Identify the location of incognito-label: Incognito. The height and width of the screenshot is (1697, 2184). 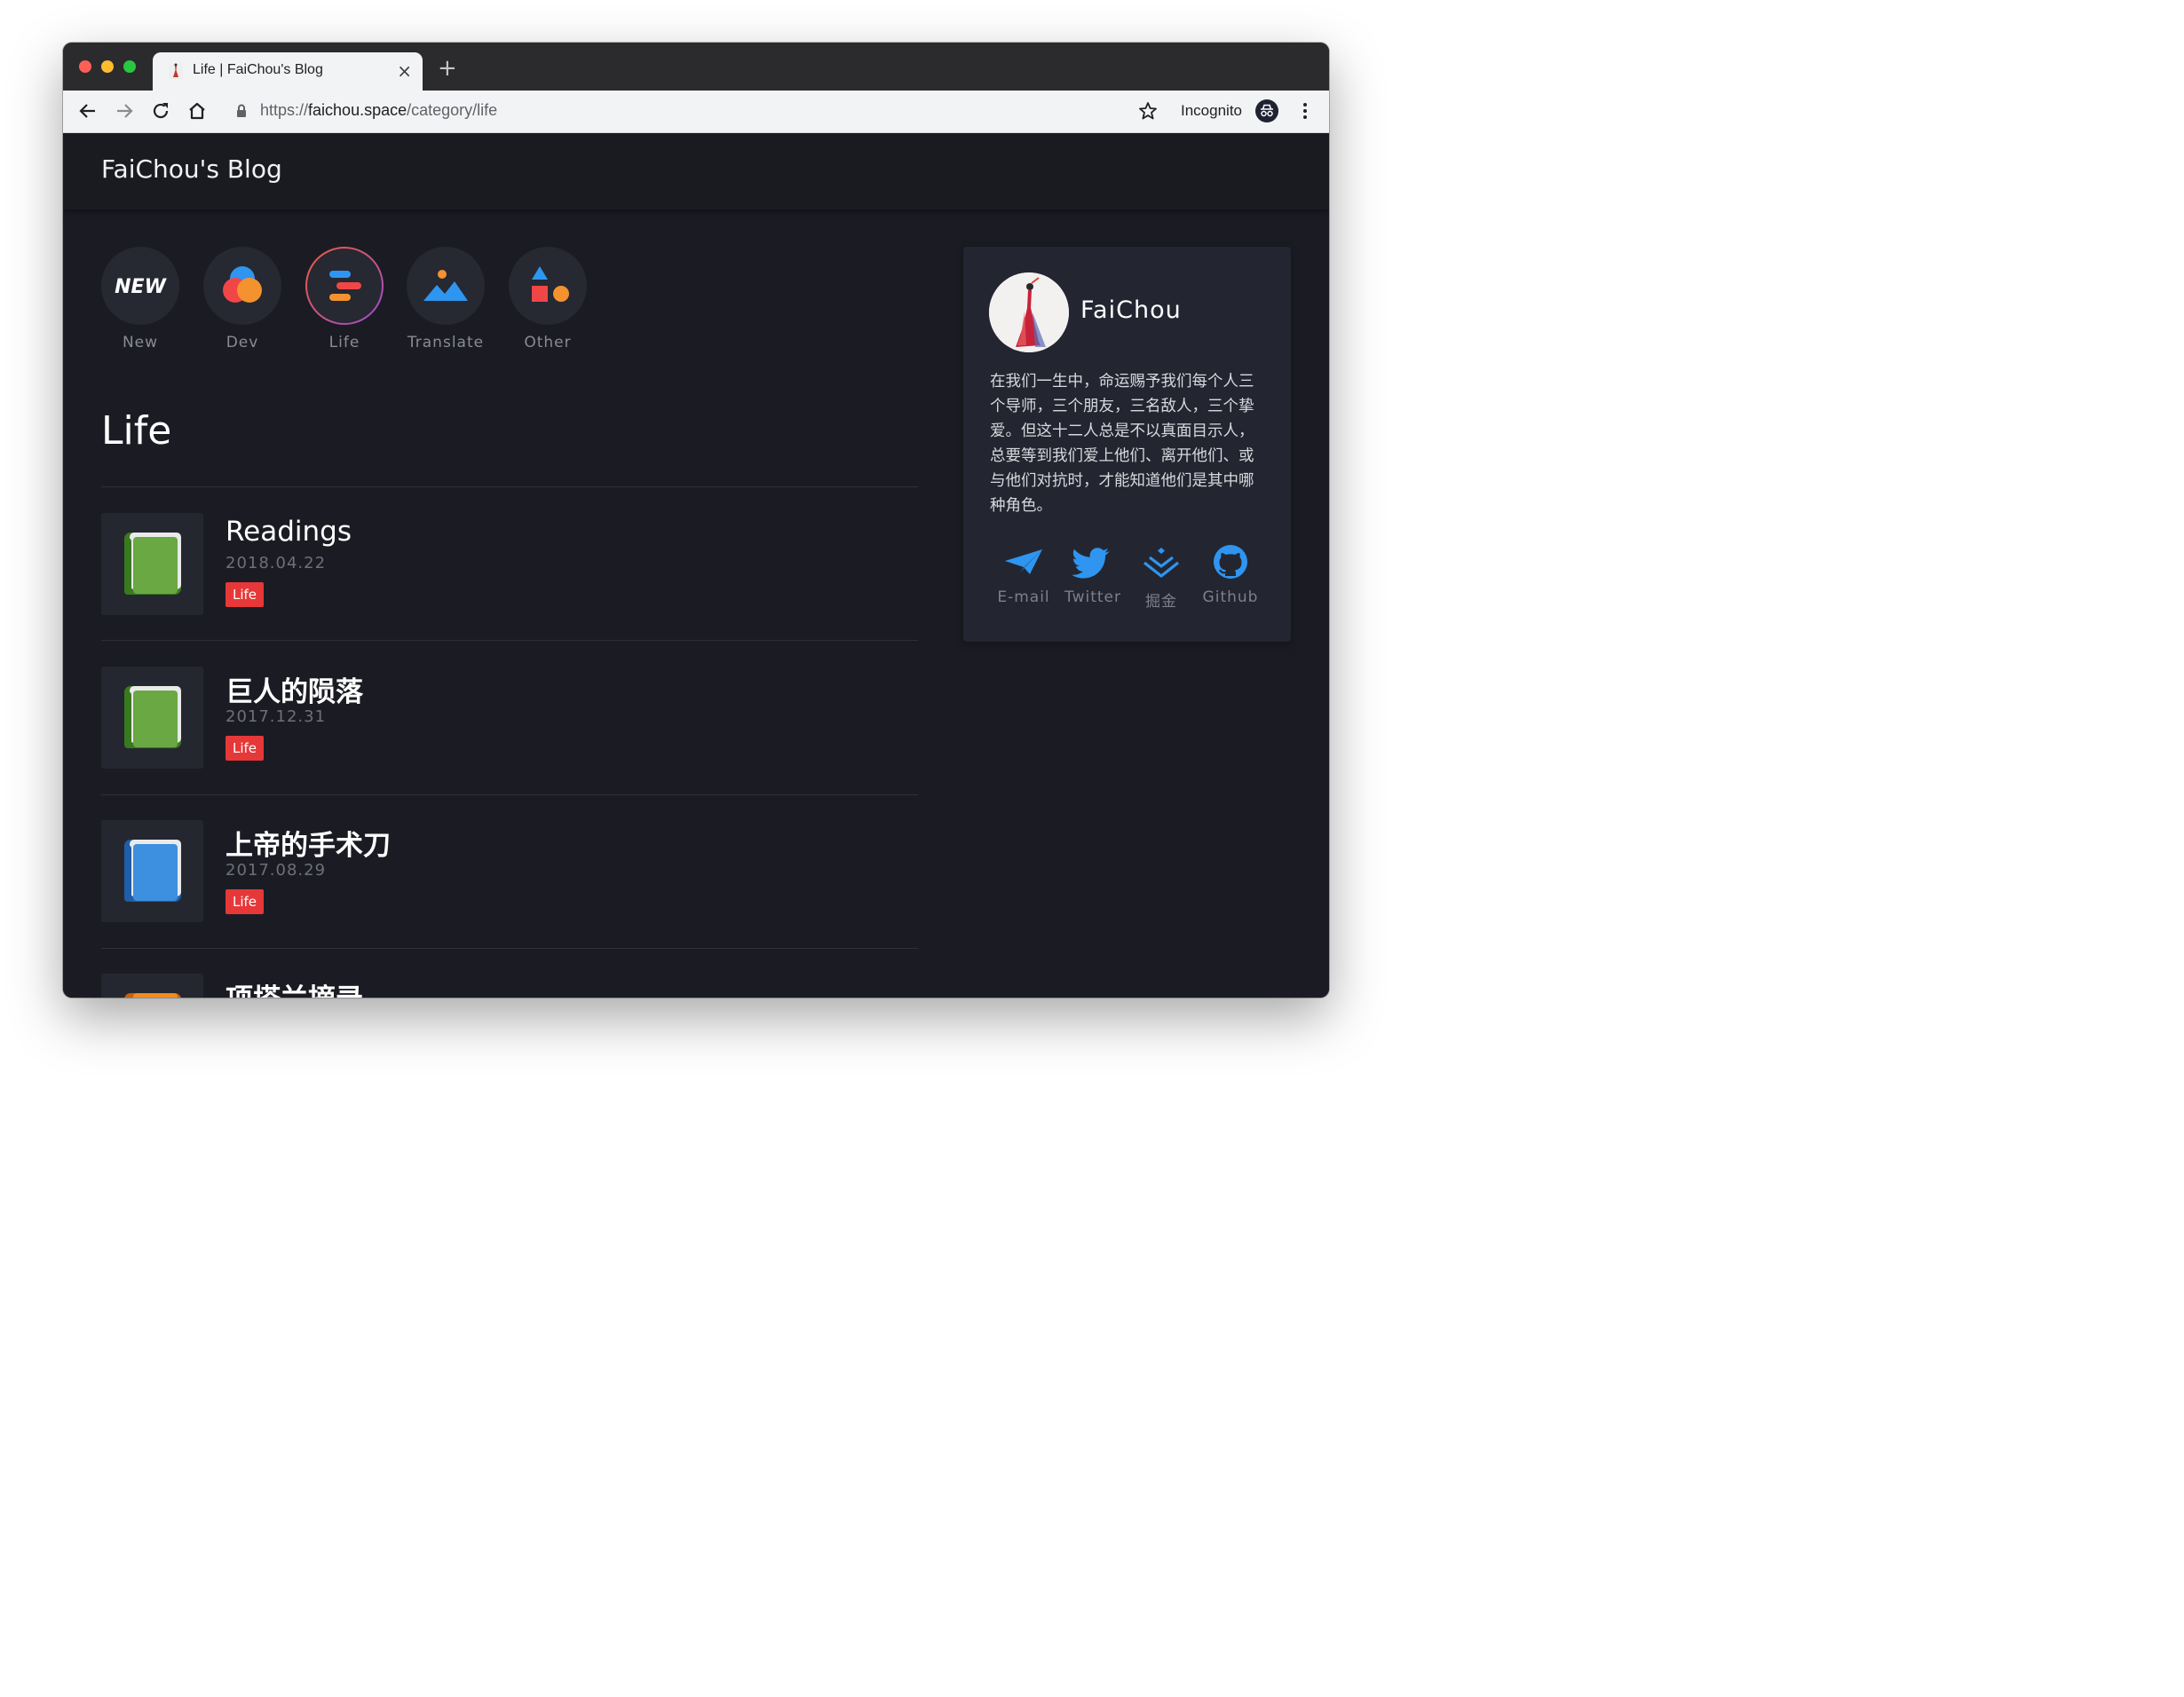
(1211, 111).